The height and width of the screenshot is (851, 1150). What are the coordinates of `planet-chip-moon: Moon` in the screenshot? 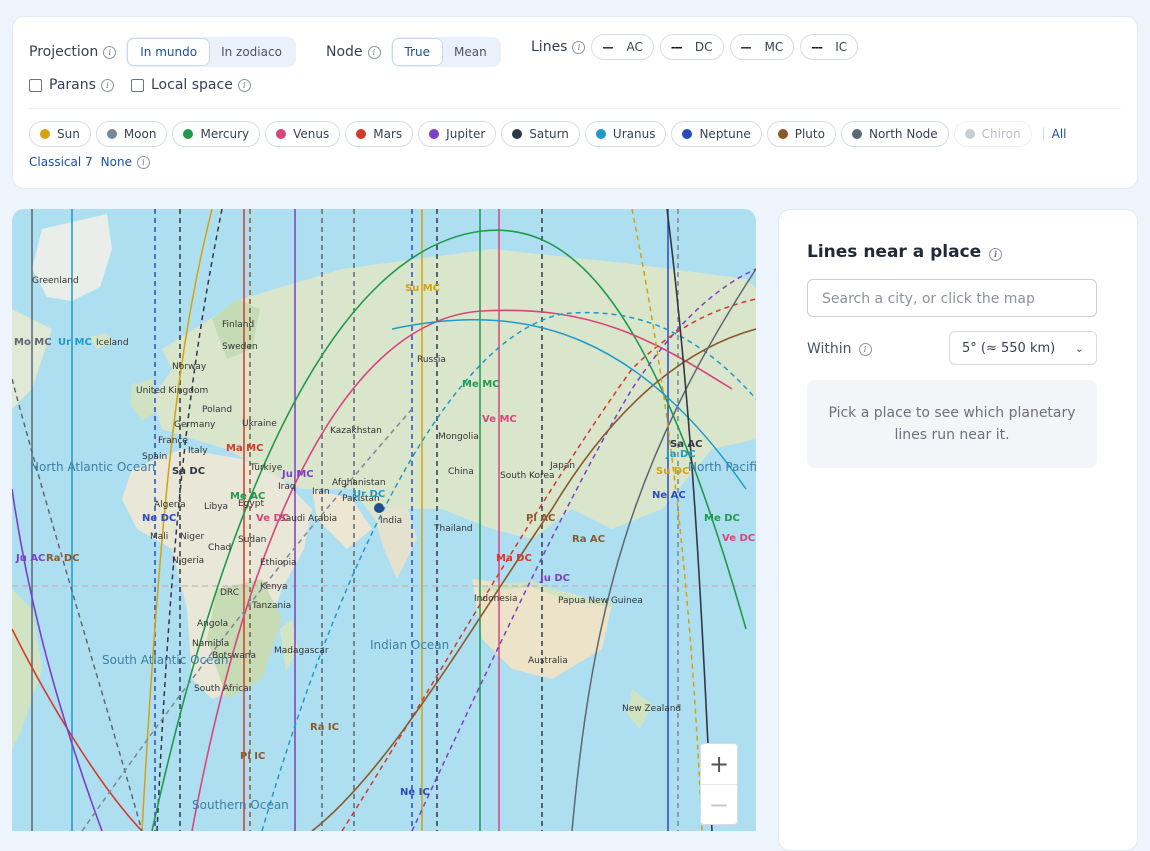 It's located at (131, 134).